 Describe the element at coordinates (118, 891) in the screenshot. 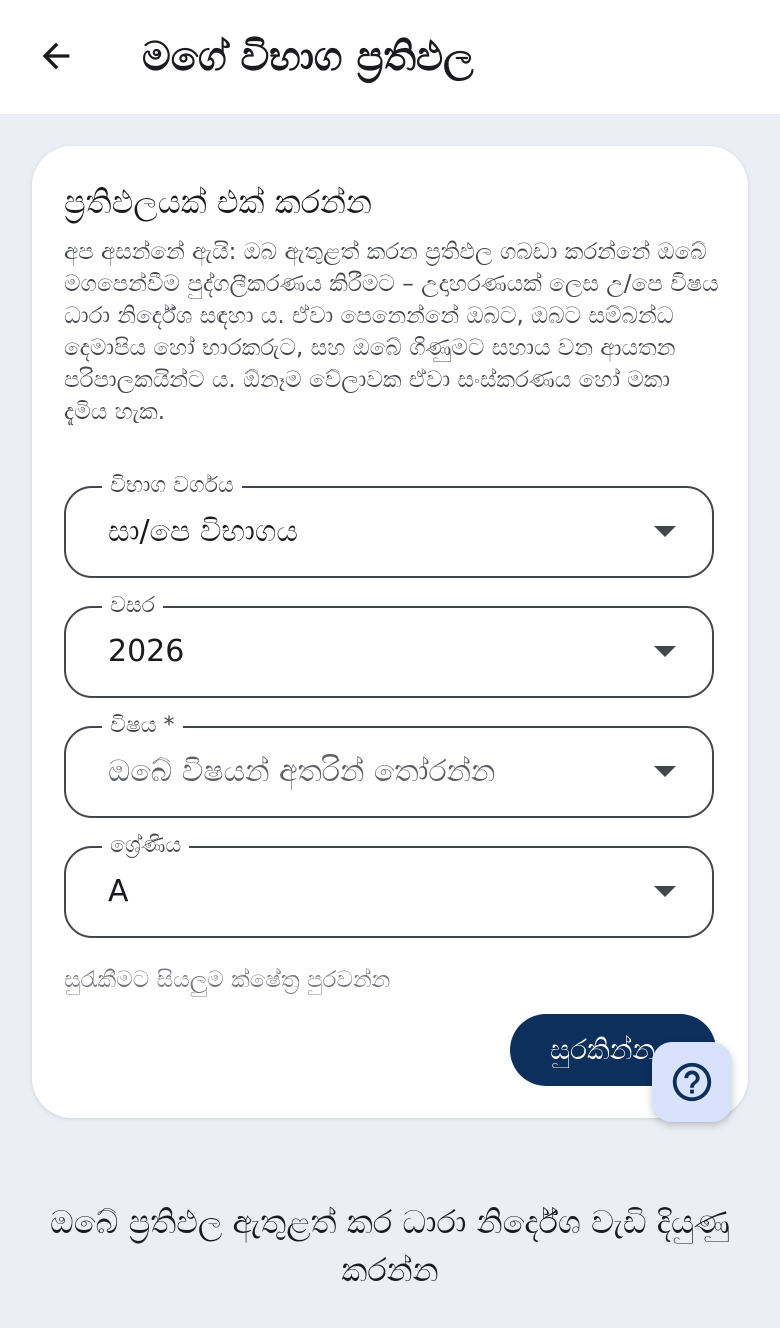

I see `grade-value: A` at that location.